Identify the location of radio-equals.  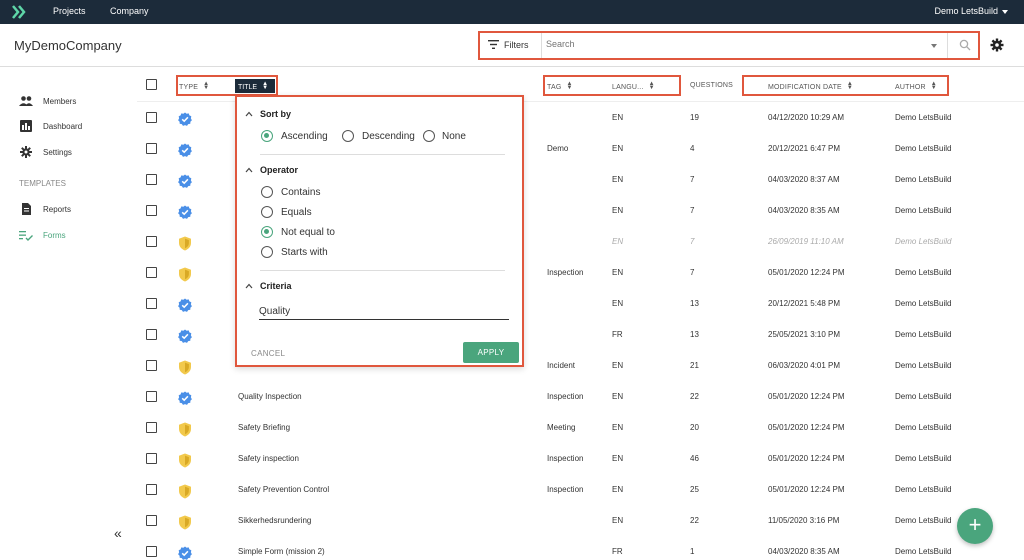
(267, 212).